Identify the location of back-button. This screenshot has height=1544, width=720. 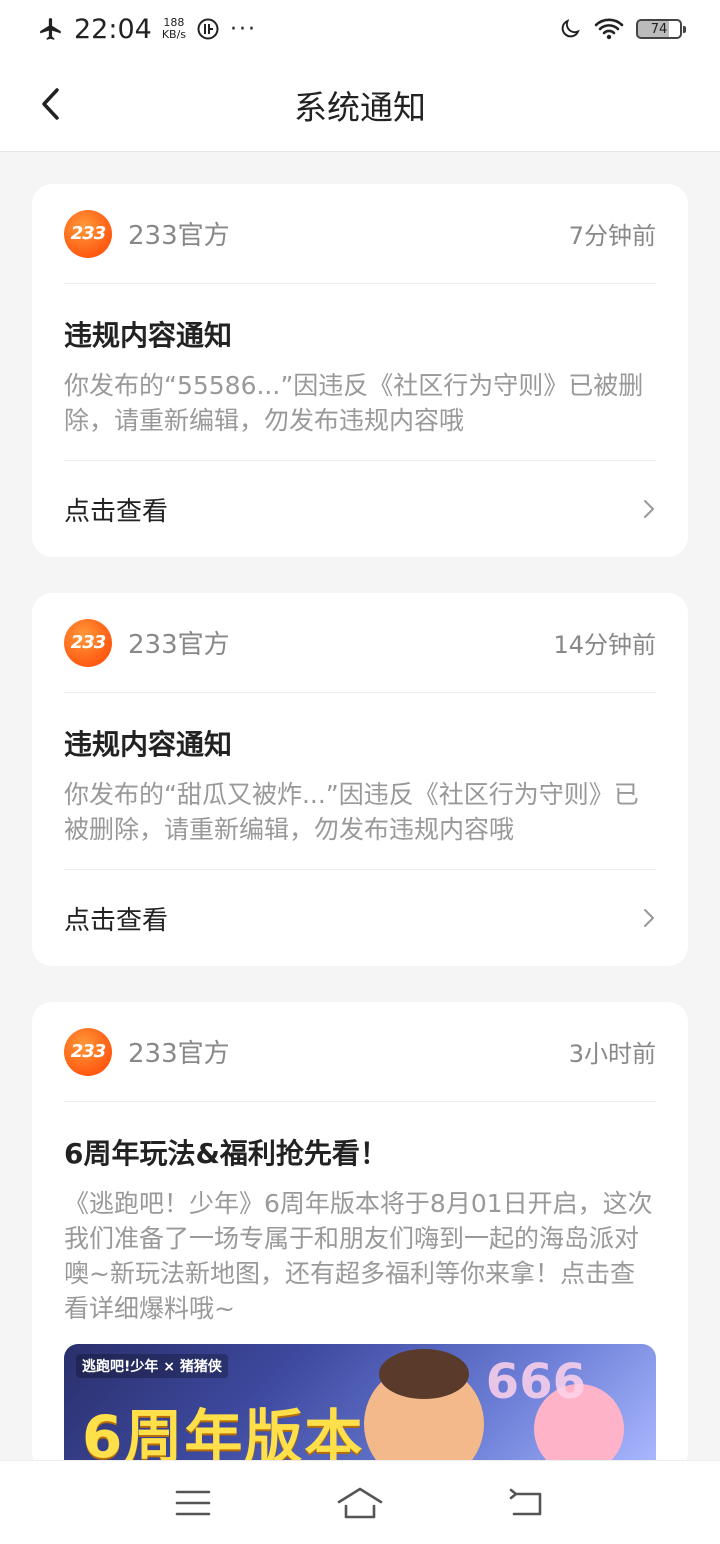
(50, 104).